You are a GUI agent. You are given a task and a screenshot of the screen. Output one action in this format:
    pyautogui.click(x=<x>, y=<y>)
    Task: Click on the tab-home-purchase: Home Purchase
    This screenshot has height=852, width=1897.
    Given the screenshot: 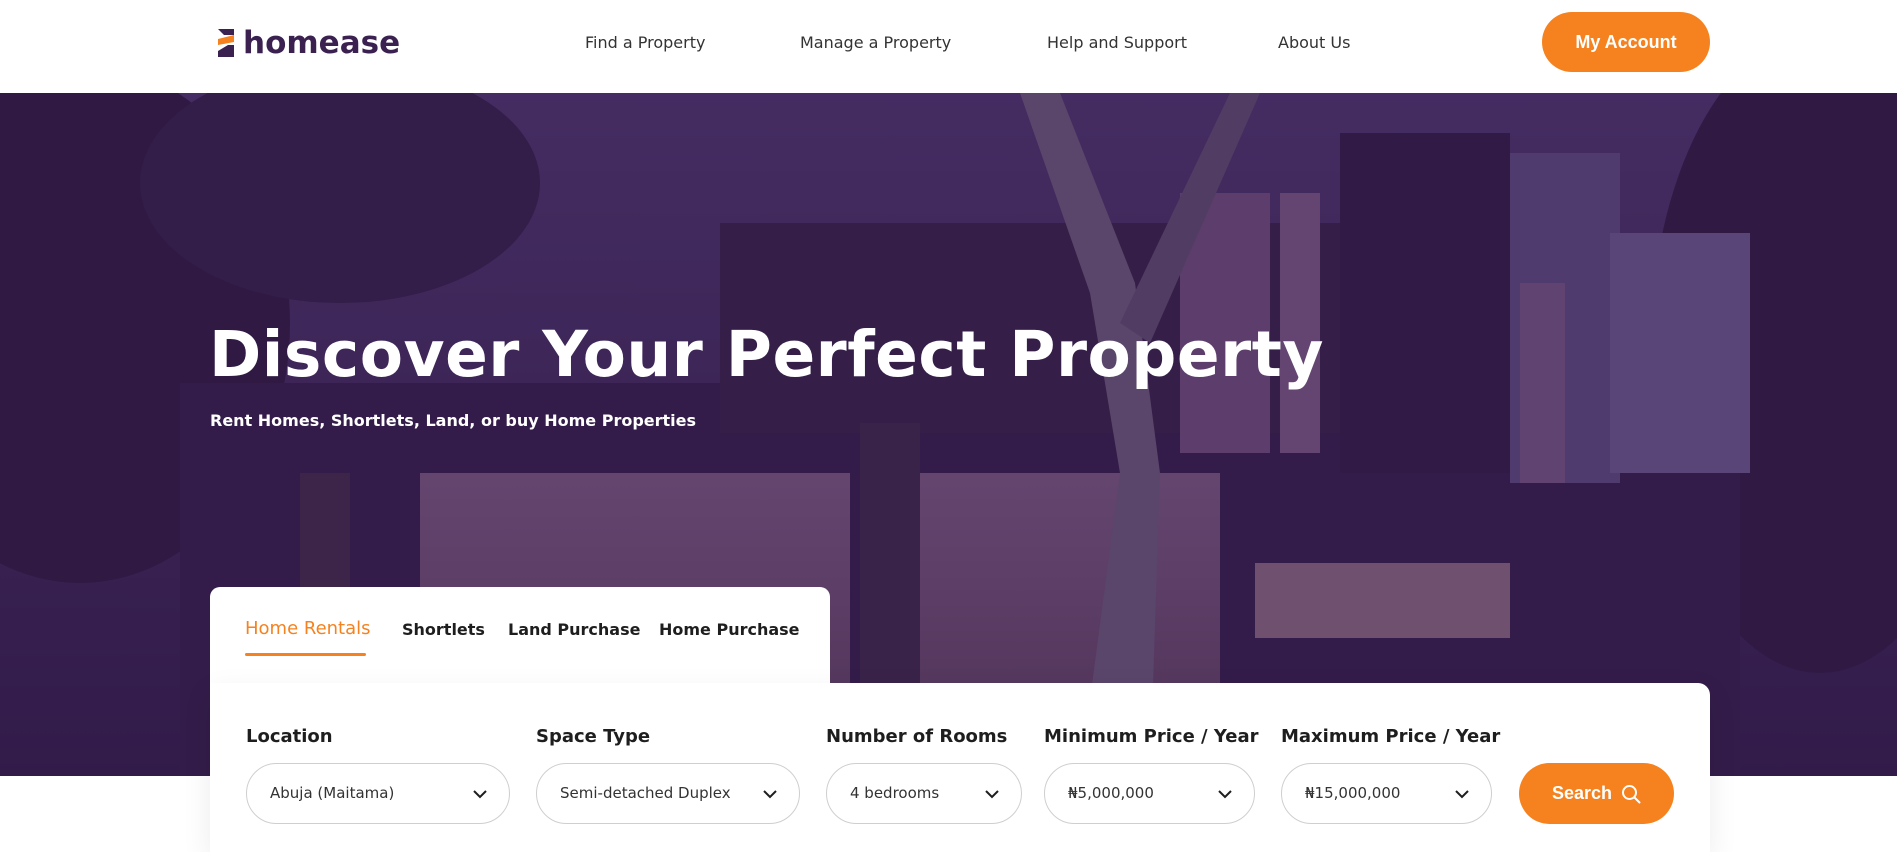 What is the action you would take?
    pyautogui.click(x=729, y=629)
    